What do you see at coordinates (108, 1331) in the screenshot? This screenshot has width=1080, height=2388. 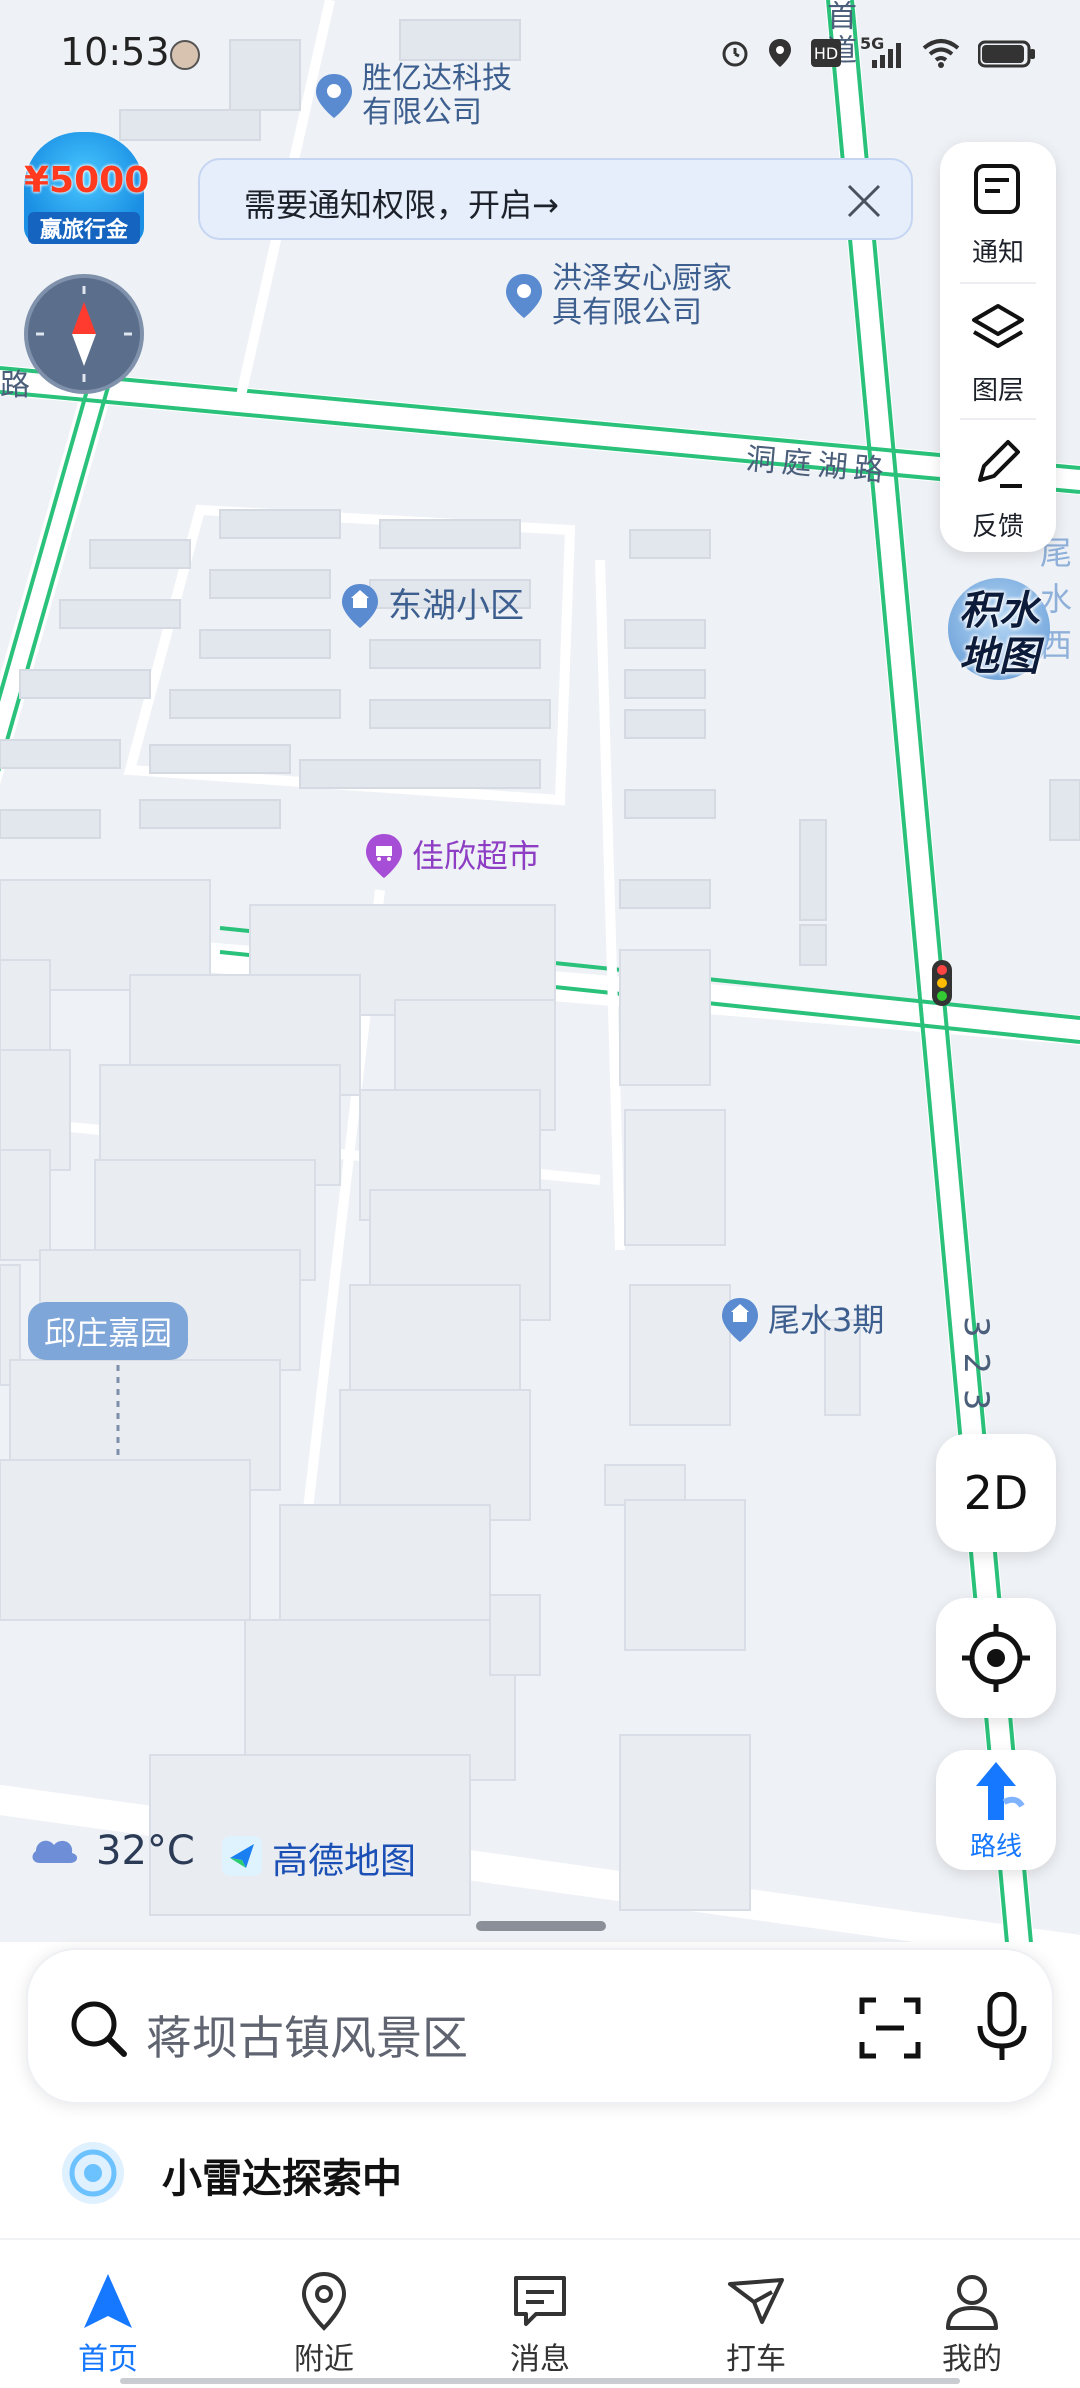 I see `area-label-qiuzhuang: 邱庄嘉园` at bounding box center [108, 1331].